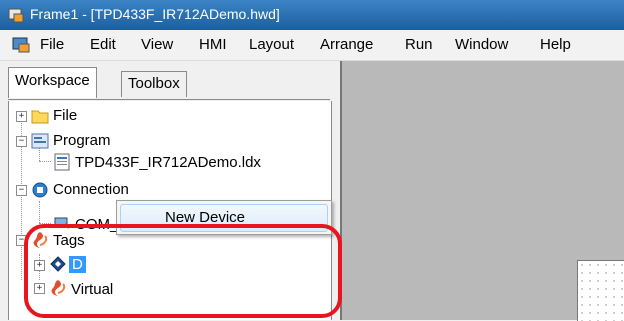  Describe the element at coordinates (40, 141) in the screenshot. I see `program-icon` at that location.